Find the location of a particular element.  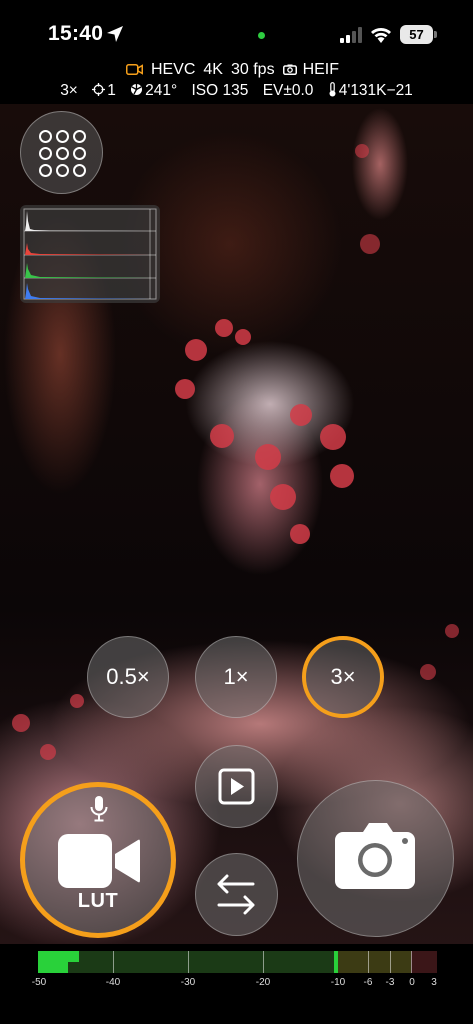

audio-level-meter: -50 -40 -30 -20 -10 -6 -3 0 3 is located at coordinates (236, 984).